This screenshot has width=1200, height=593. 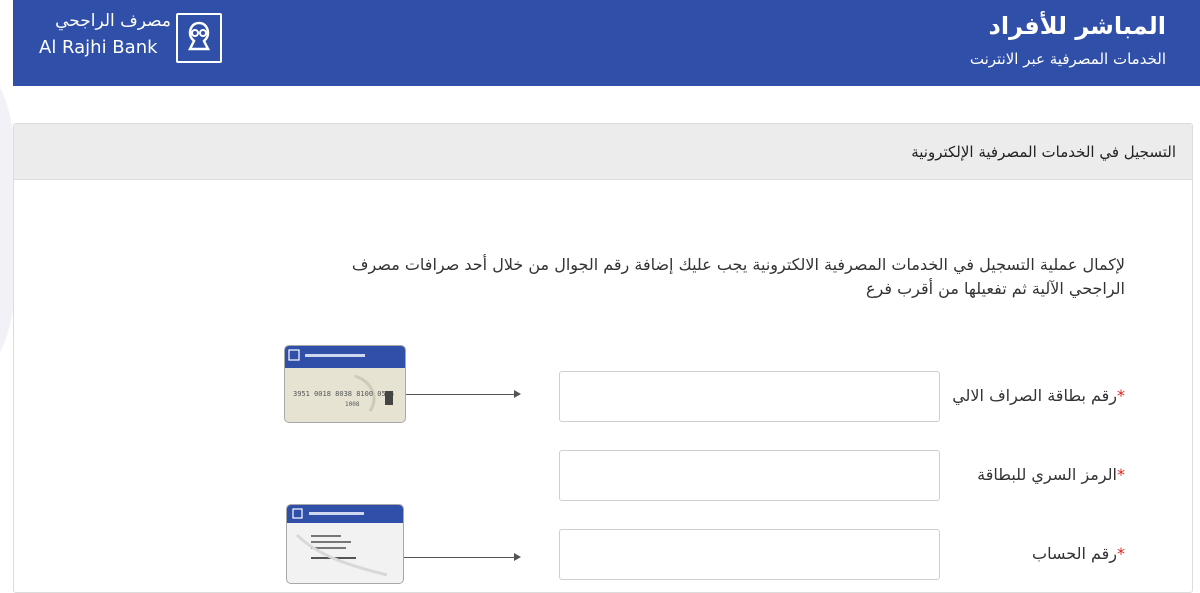 I want to click on account-card-image, so click(x=345, y=544).